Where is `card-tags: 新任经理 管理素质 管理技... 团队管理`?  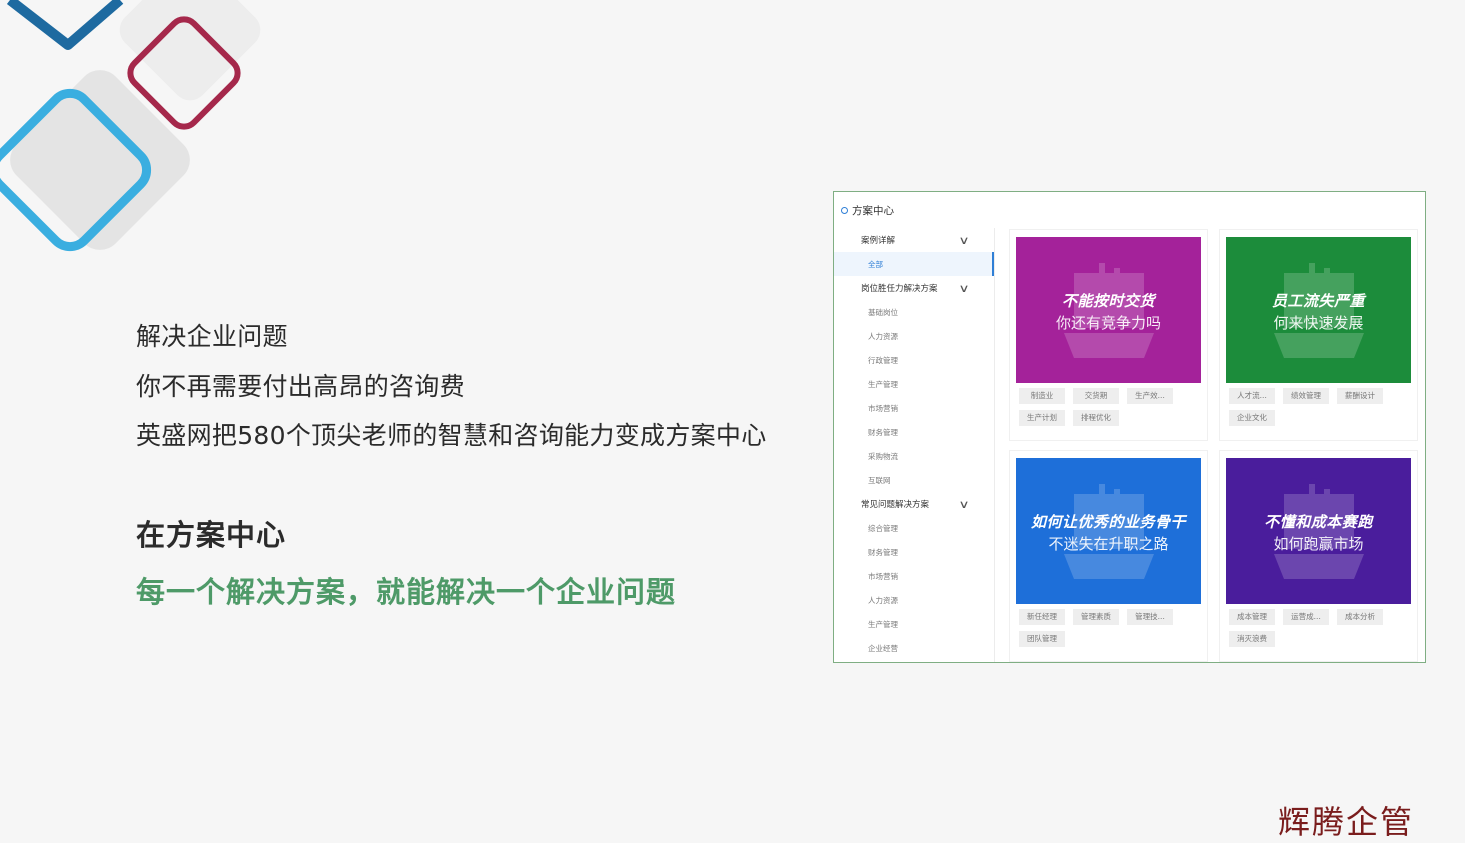
card-tags: 新任经理 管理素质 管理技... 团队管理 is located at coordinates (1111, 628).